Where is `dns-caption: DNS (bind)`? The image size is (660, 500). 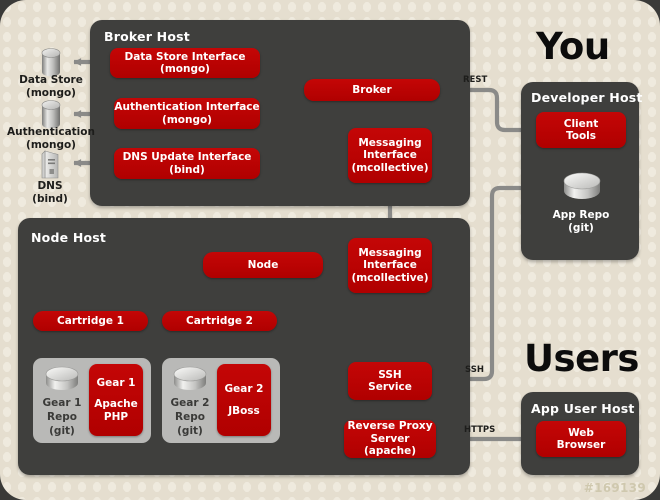 dns-caption: DNS (bind) is located at coordinates (50, 192).